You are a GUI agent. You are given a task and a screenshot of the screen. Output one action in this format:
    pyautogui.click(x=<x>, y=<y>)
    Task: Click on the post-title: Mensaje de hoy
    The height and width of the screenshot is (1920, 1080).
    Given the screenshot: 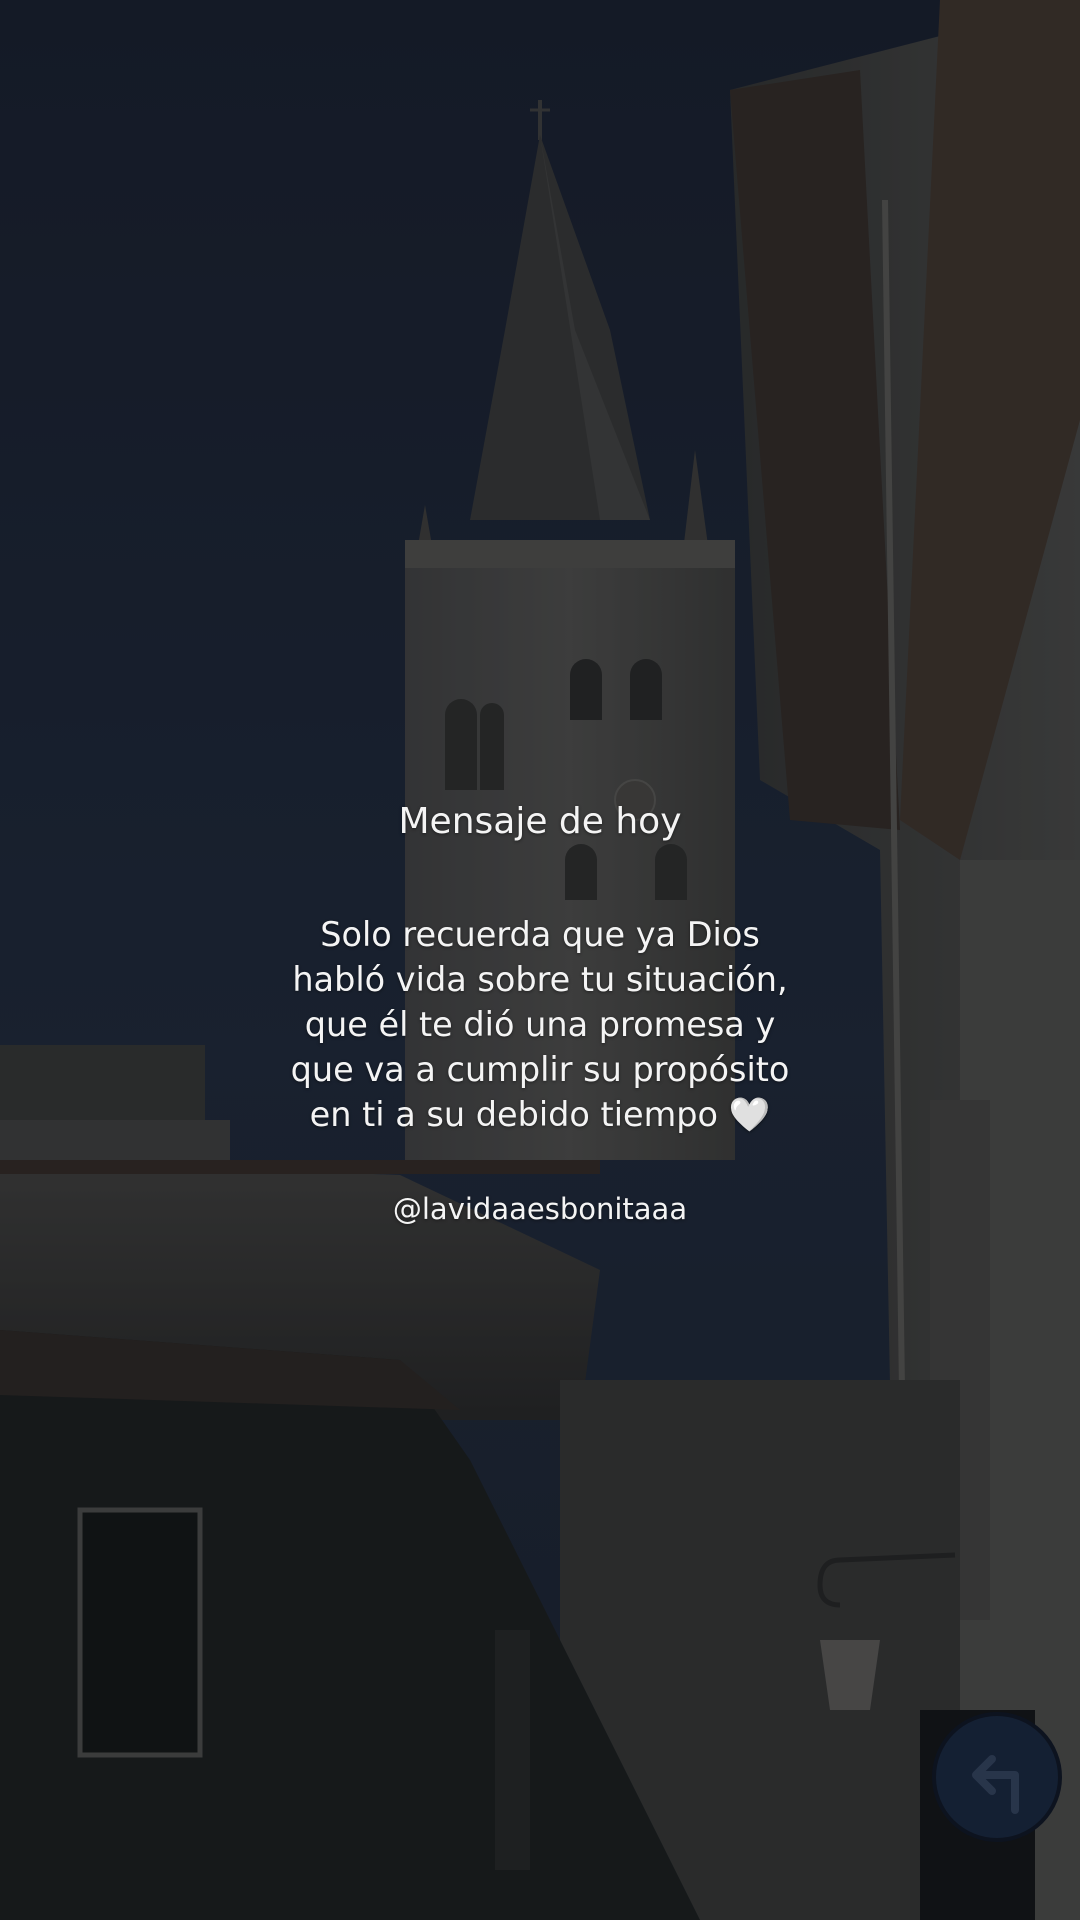 What is the action you would take?
    pyautogui.click(x=540, y=821)
    